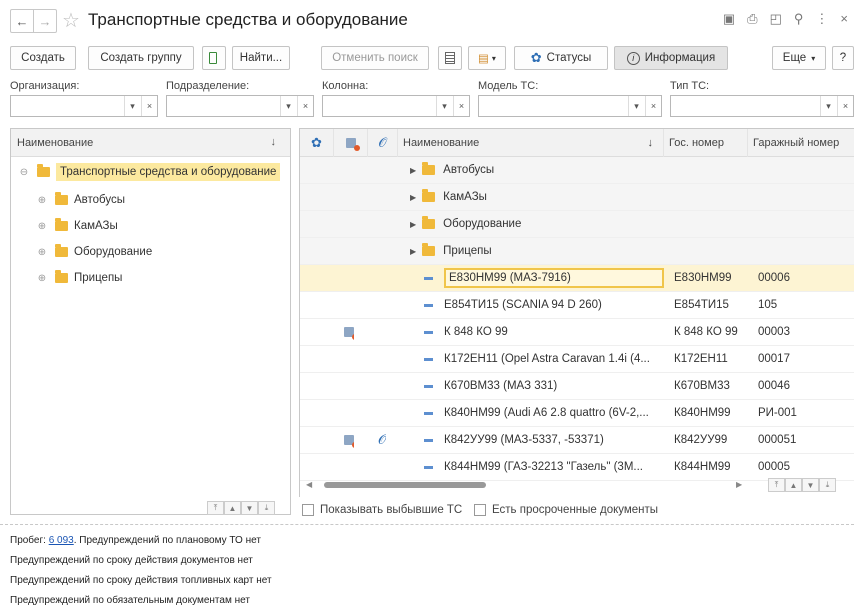 The height and width of the screenshot is (616, 854). What do you see at coordinates (843, 58) in the screenshot?
I see `help-button: ?` at bounding box center [843, 58].